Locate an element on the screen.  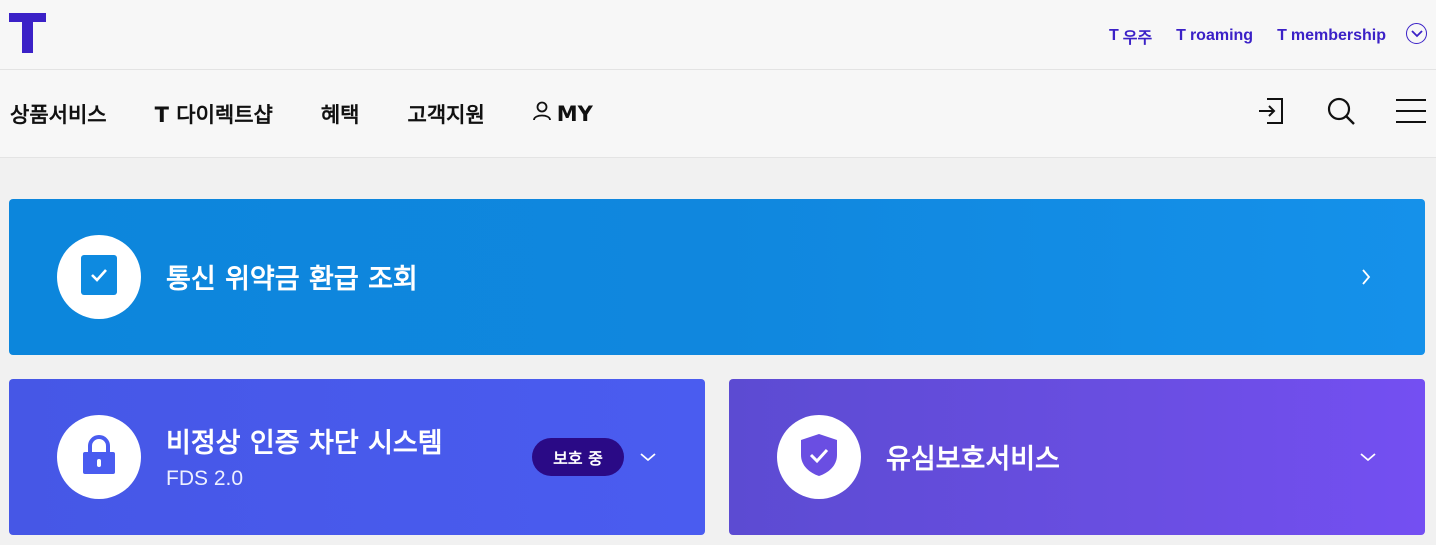
refund-card-title: 통신 위약금 환급 조회 is located at coordinates (292, 279).